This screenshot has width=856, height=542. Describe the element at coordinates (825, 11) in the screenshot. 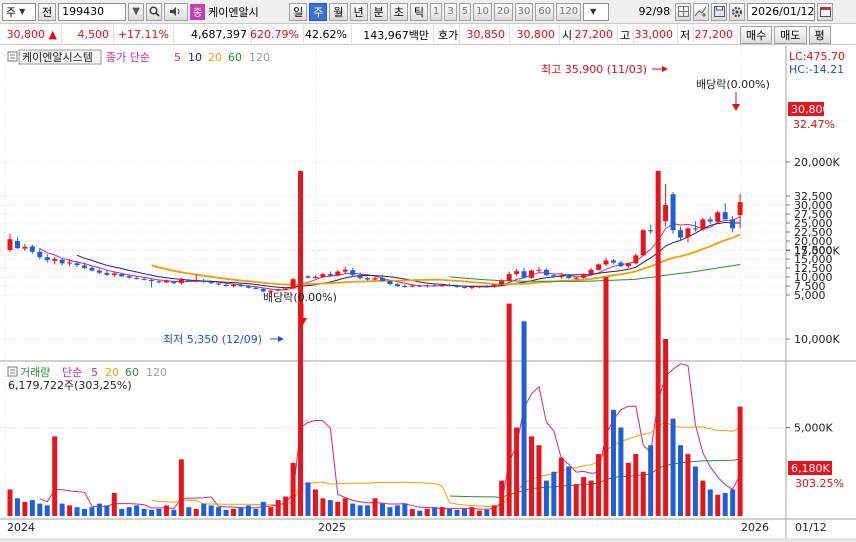

I see `calendar-icon` at that location.